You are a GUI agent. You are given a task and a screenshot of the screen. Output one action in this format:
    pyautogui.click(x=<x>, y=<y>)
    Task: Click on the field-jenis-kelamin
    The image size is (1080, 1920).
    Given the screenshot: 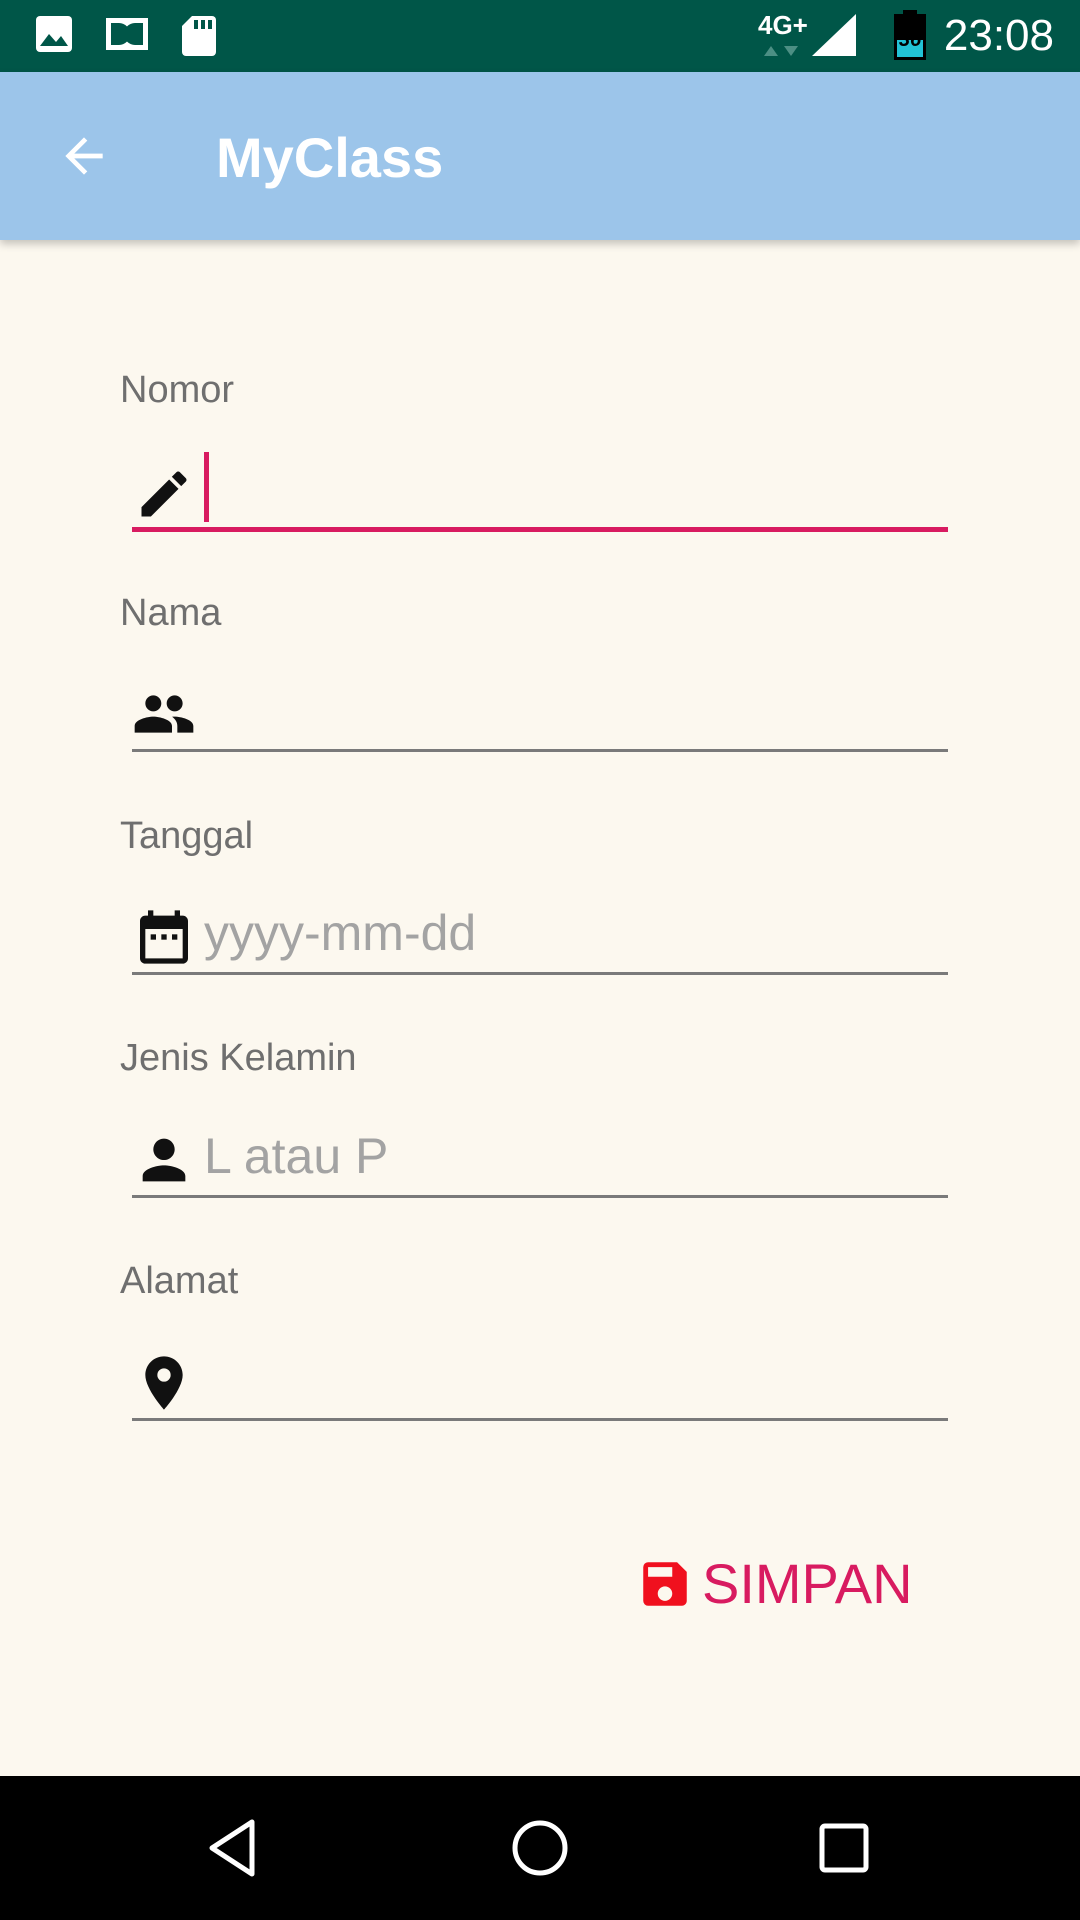 What is the action you would take?
    pyautogui.click(x=540, y=1158)
    